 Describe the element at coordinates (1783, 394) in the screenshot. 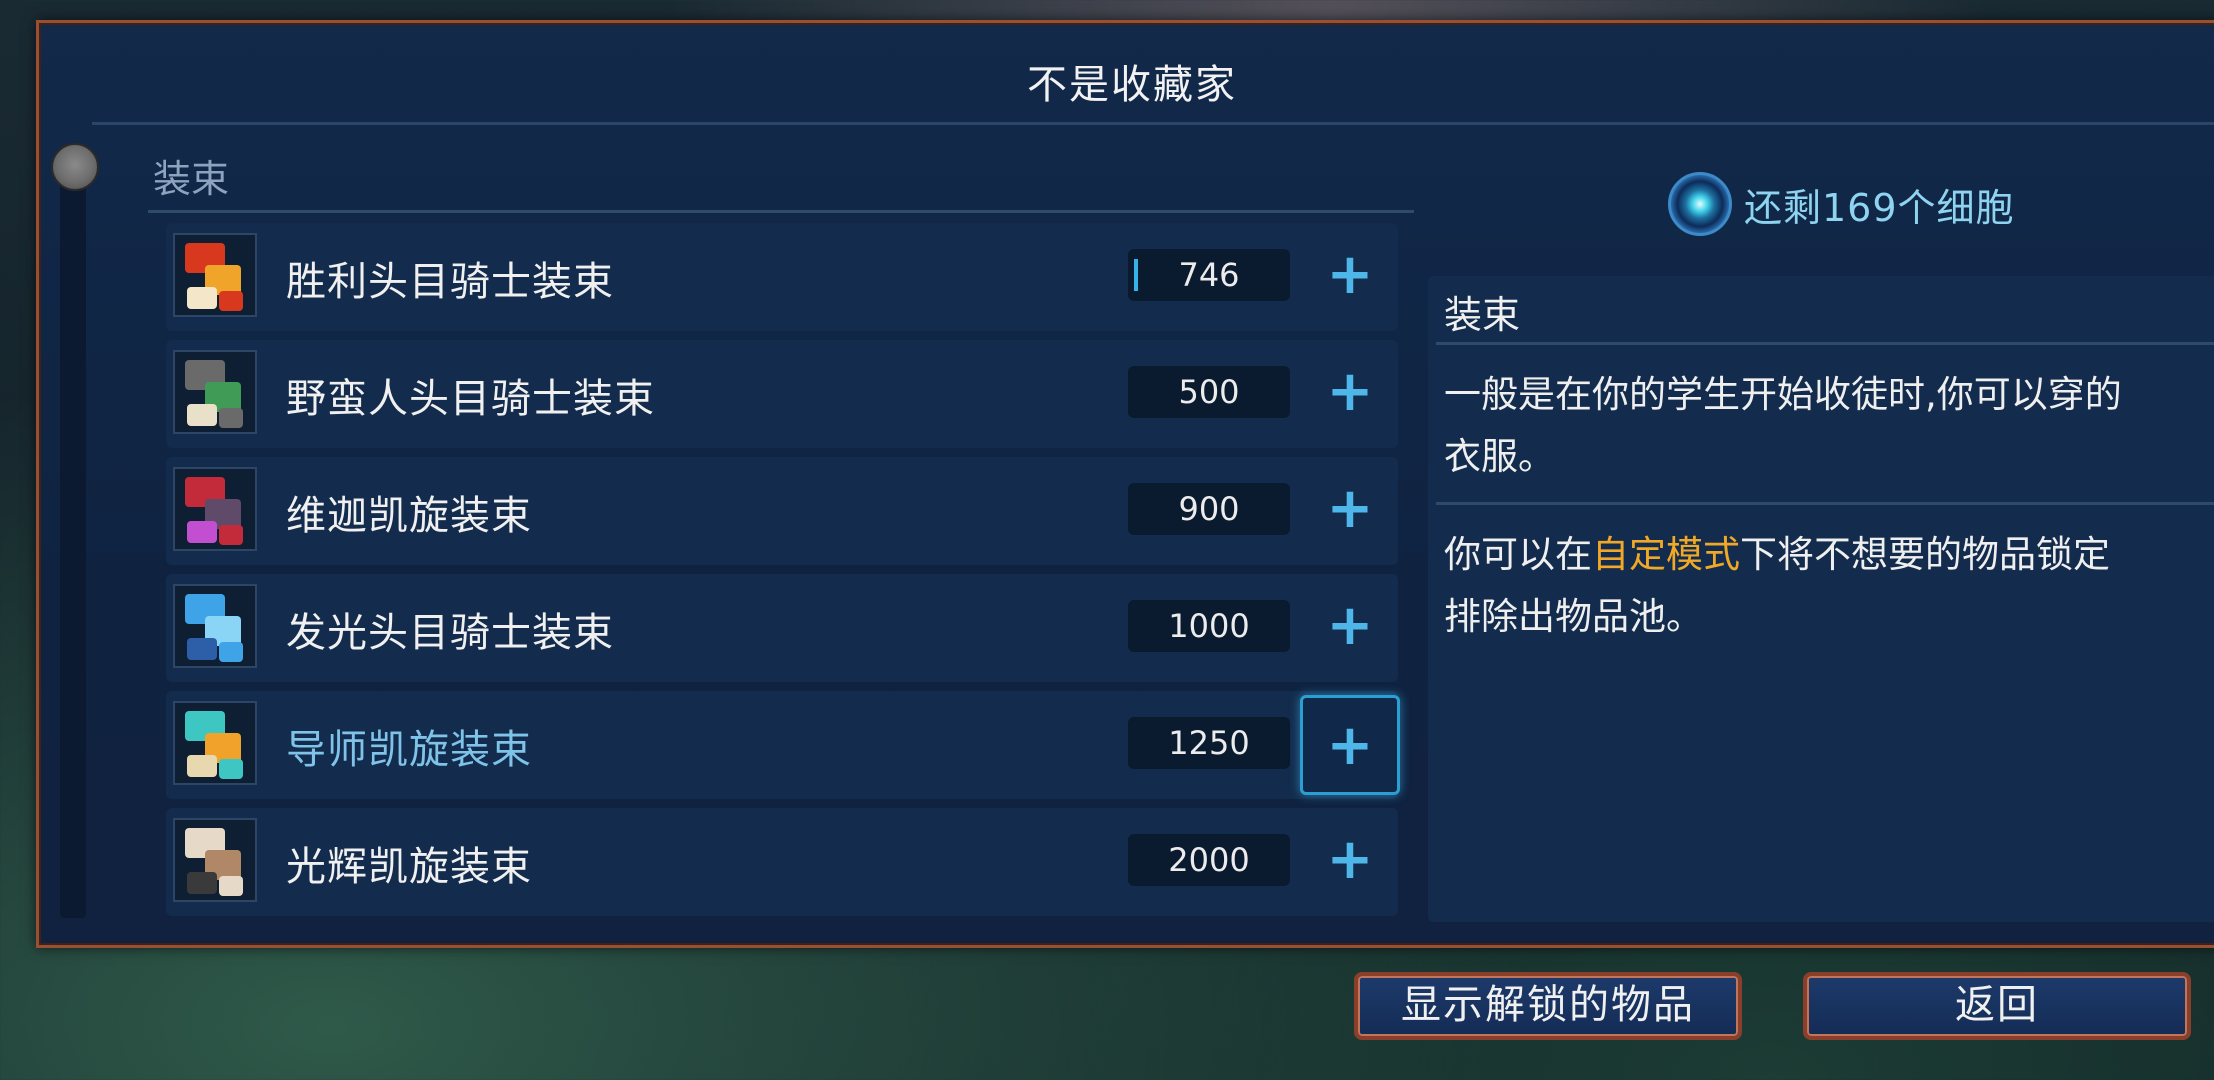

I see `description-line: 一般是在你的学生开始收徒时,你可以穿的` at that location.